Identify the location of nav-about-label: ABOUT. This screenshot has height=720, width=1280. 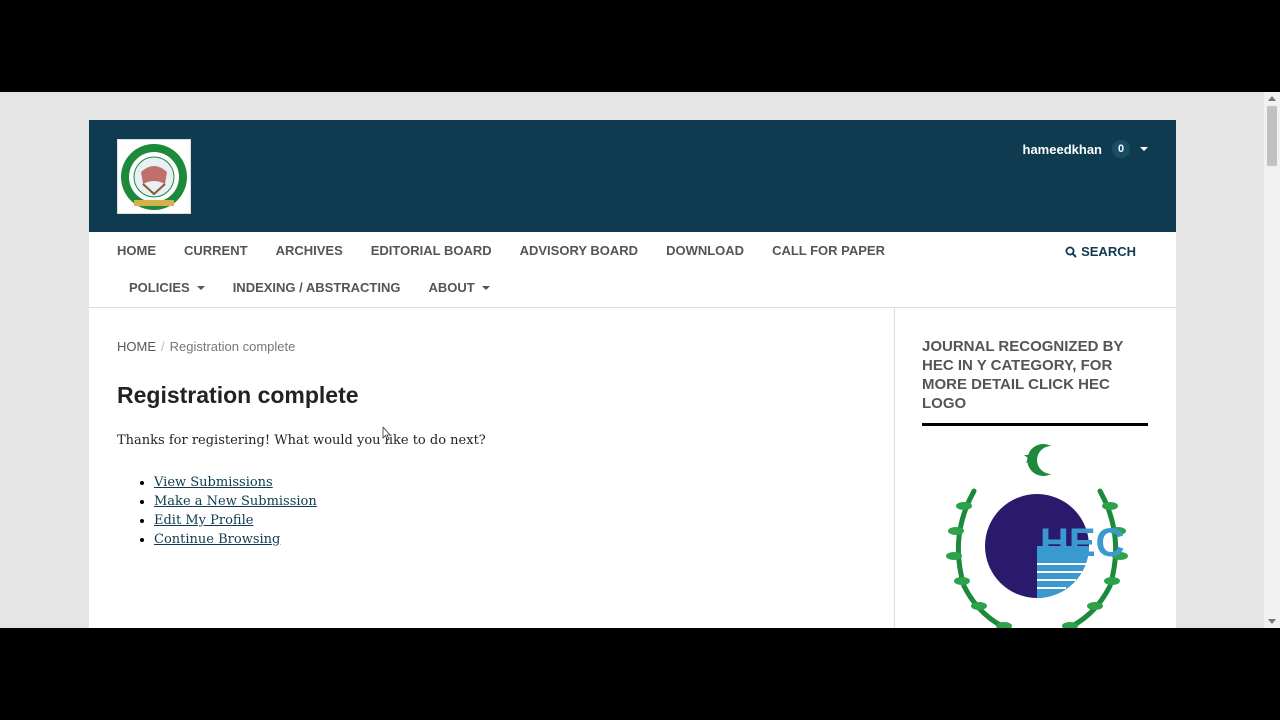
(451, 287).